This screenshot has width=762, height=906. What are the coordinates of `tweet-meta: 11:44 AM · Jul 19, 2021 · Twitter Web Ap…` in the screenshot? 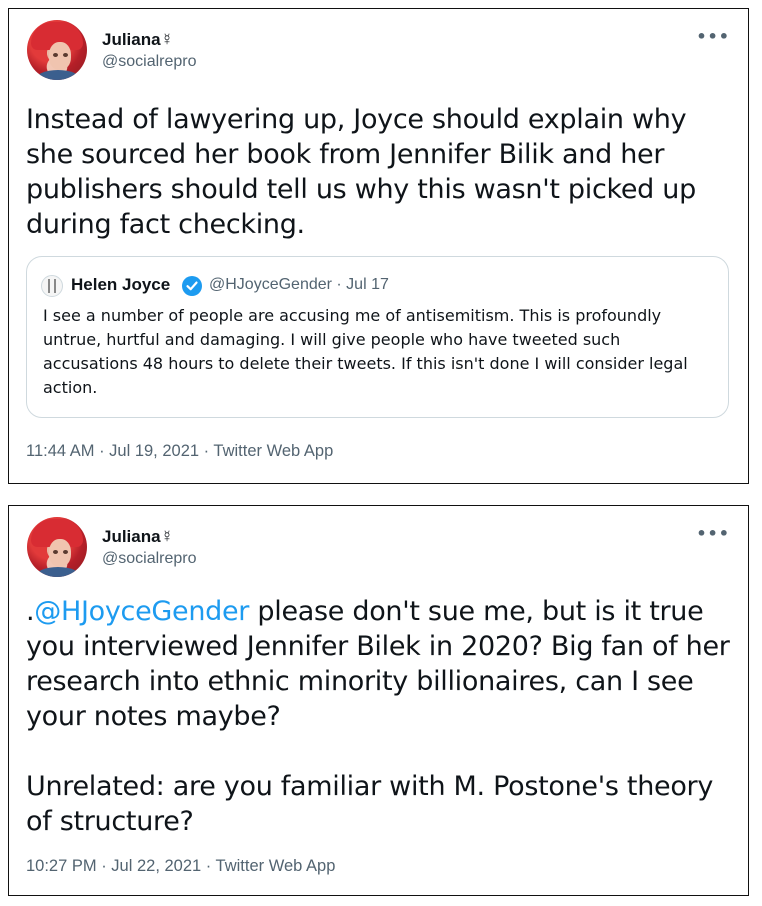 It's located at (179, 451).